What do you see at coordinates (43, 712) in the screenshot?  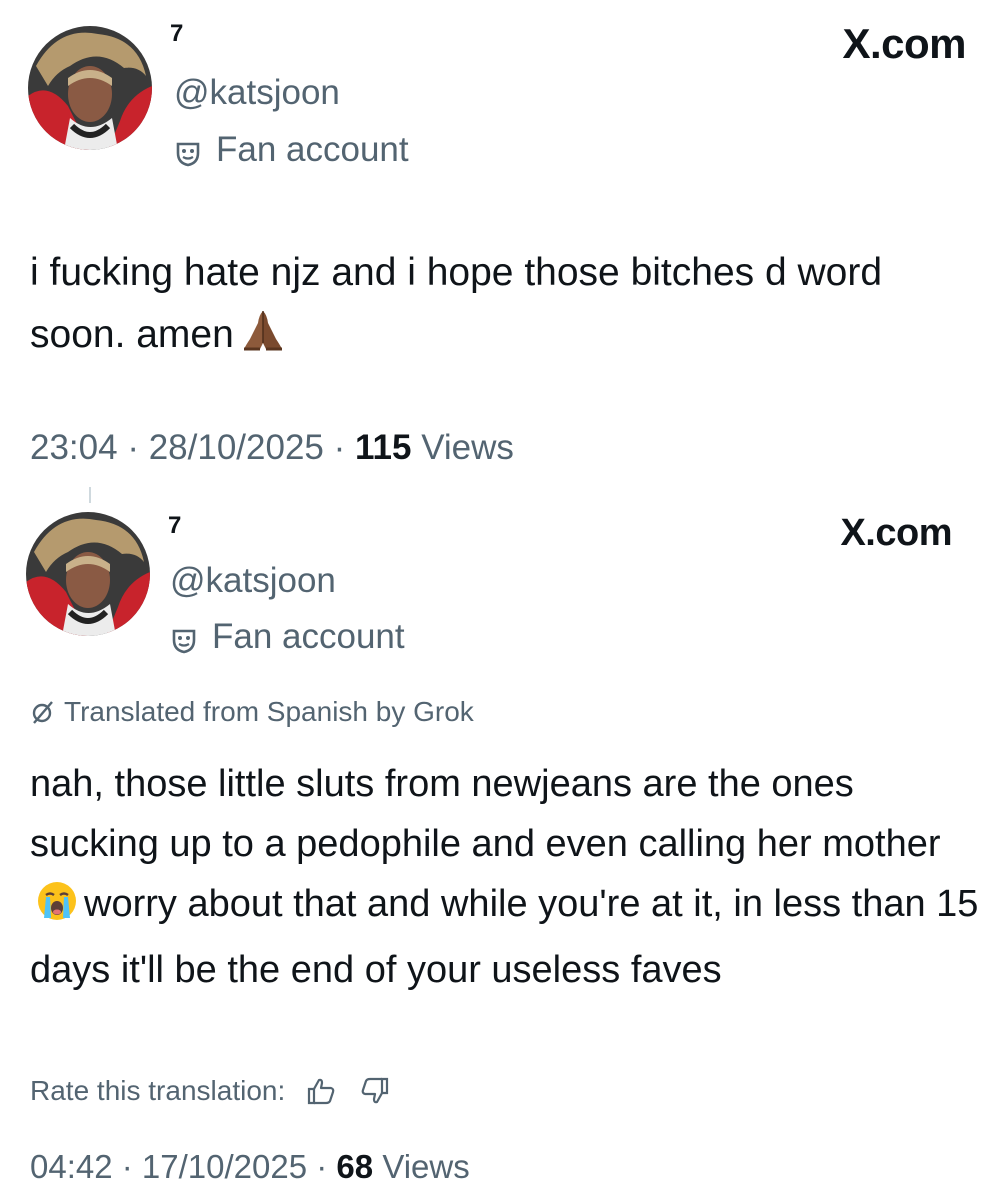 I see `grok-icon` at bounding box center [43, 712].